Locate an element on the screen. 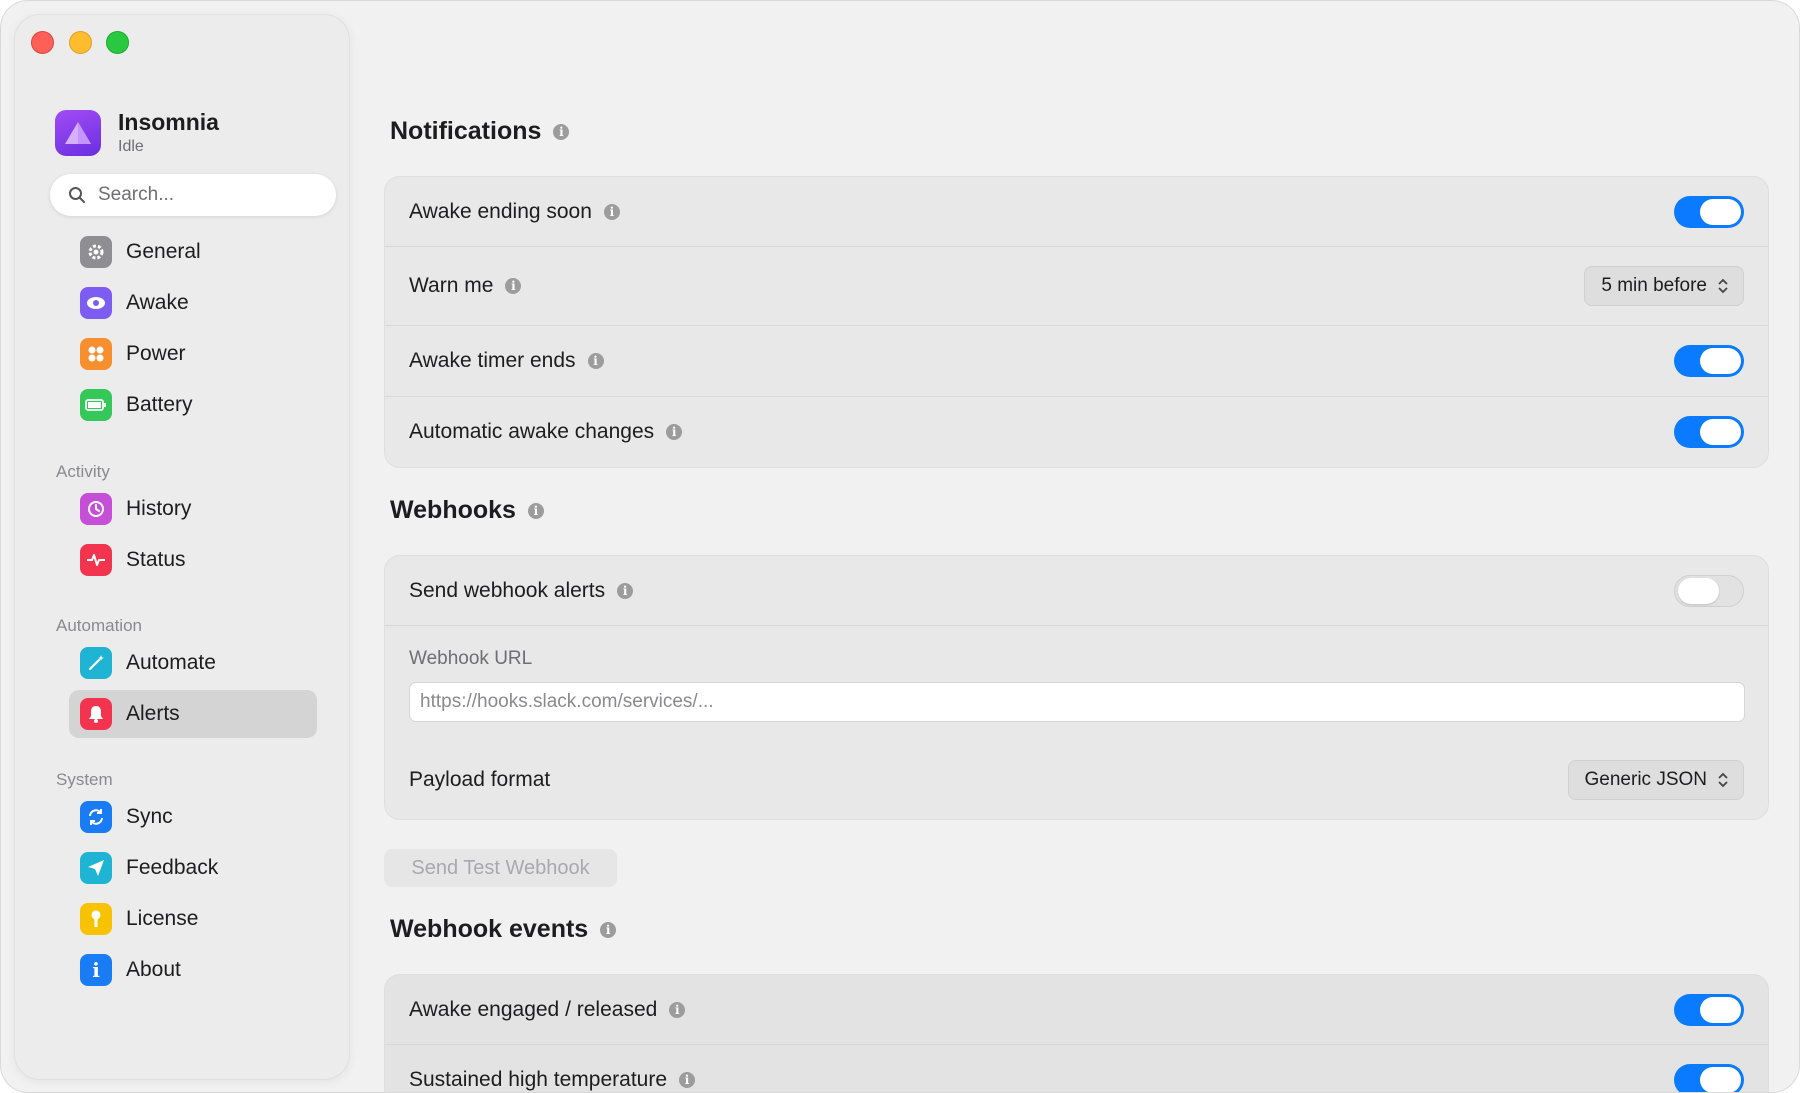 The height and width of the screenshot is (1093, 1800). sidebar-item-history: History is located at coordinates (193, 509).